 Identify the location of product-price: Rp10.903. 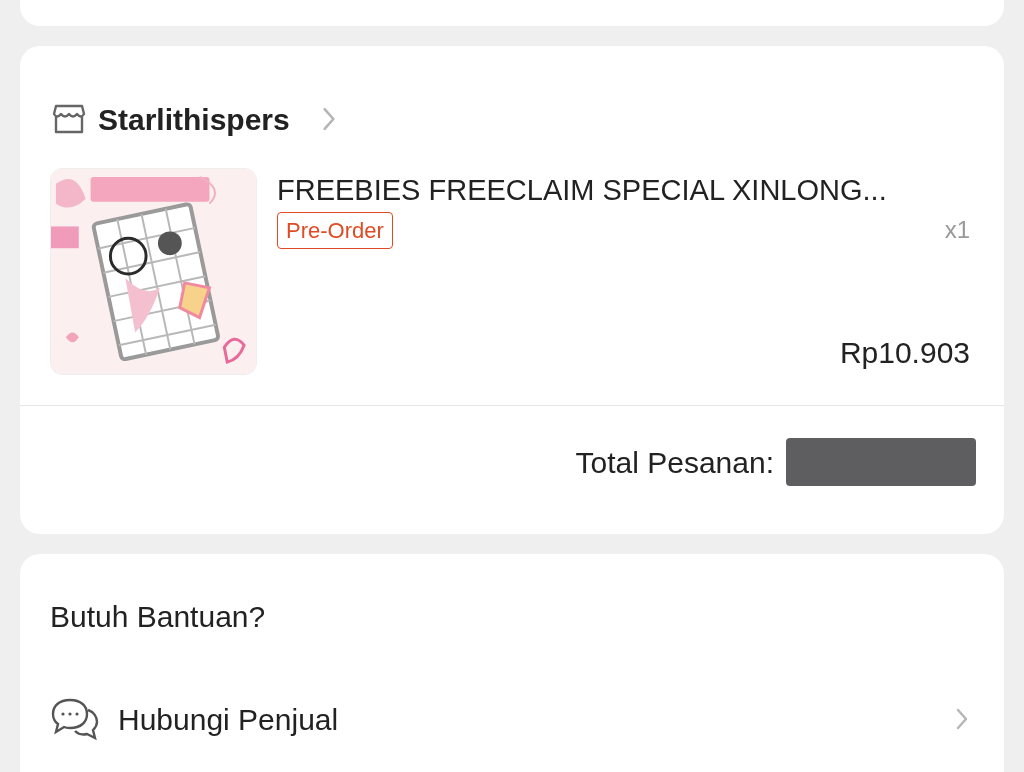
(905, 353).